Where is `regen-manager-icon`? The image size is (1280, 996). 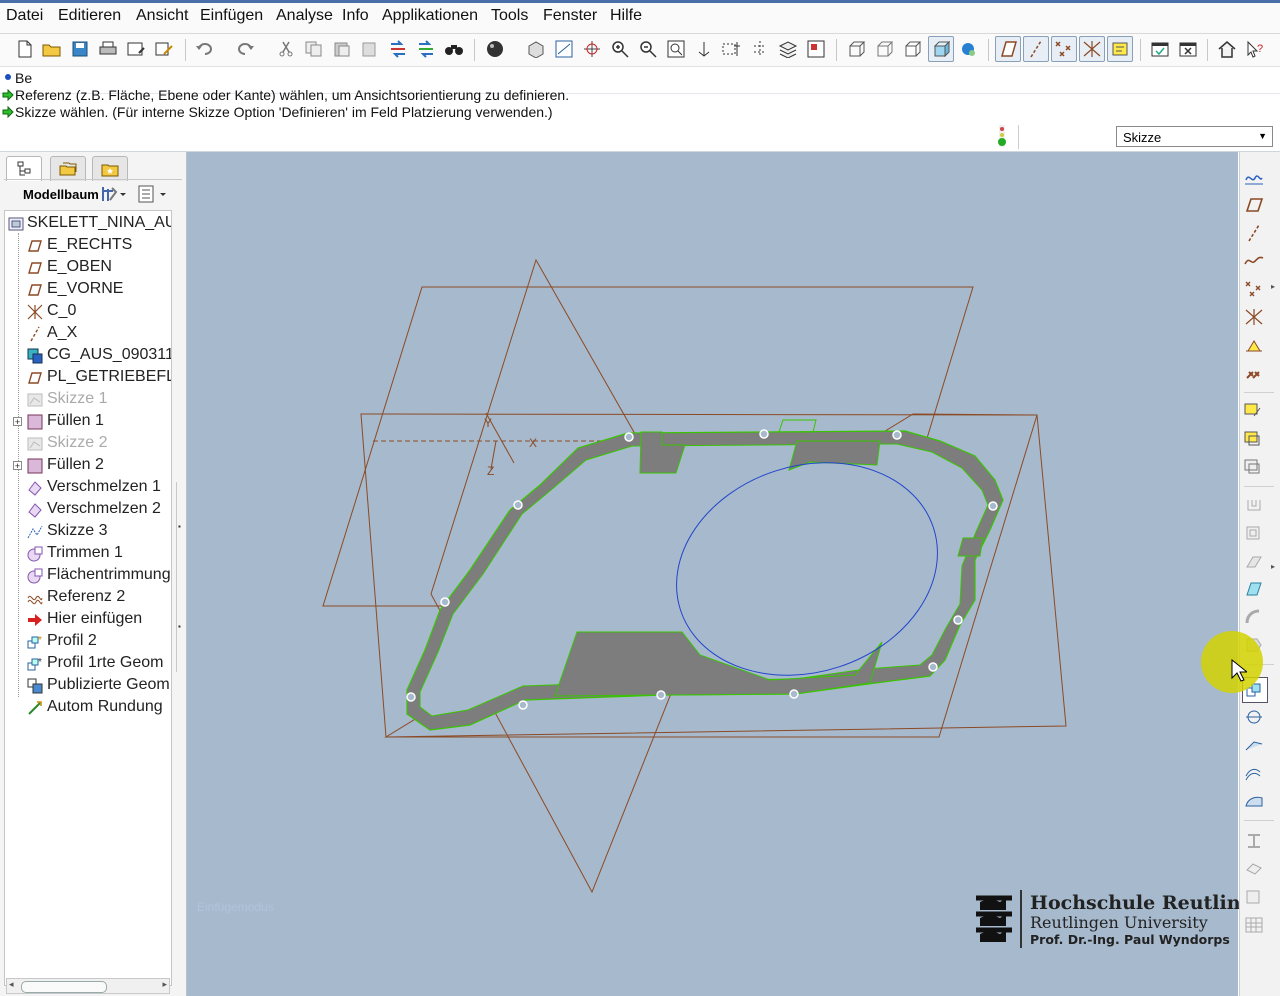
regen-manager-icon is located at coordinates (426, 49).